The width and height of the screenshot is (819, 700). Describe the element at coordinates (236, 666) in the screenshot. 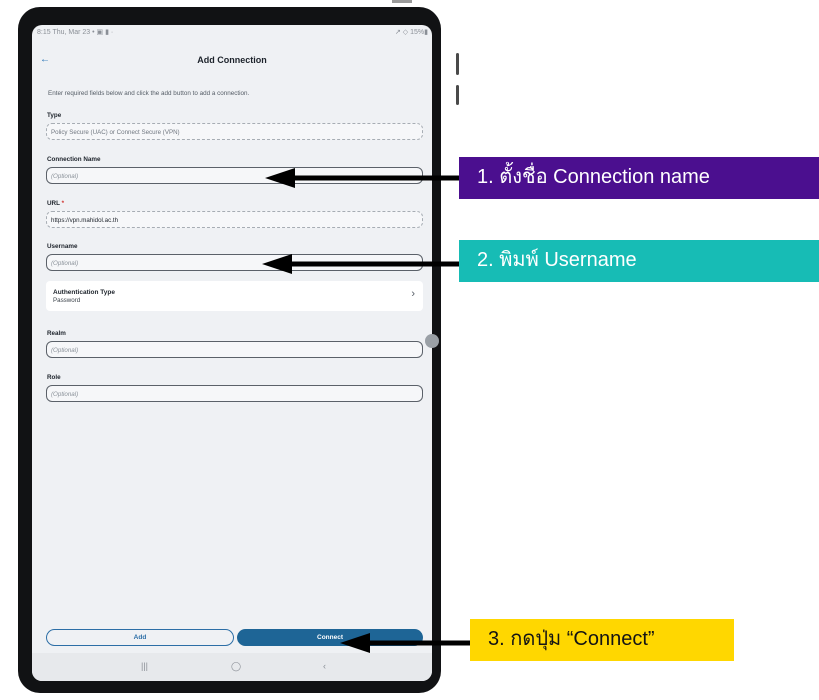

I see `home-icon: ◯` at that location.